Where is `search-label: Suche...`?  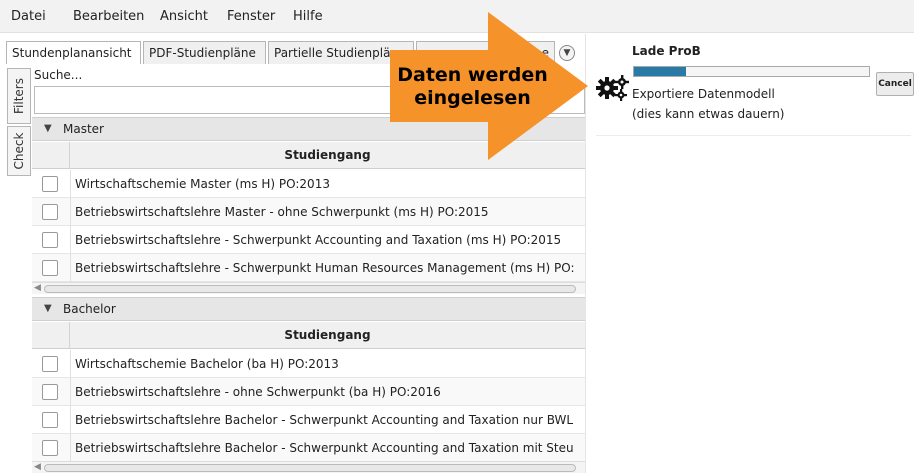
search-label: Suche... is located at coordinates (58, 75).